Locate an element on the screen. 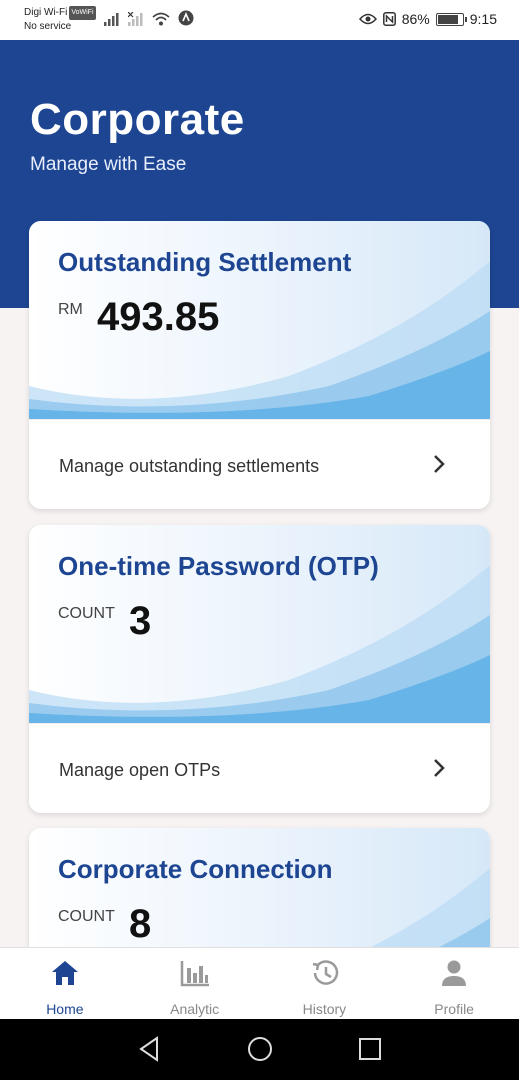 The width and height of the screenshot is (519, 1080). nav-analytic: Analytic is located at coordinates (195, 983).